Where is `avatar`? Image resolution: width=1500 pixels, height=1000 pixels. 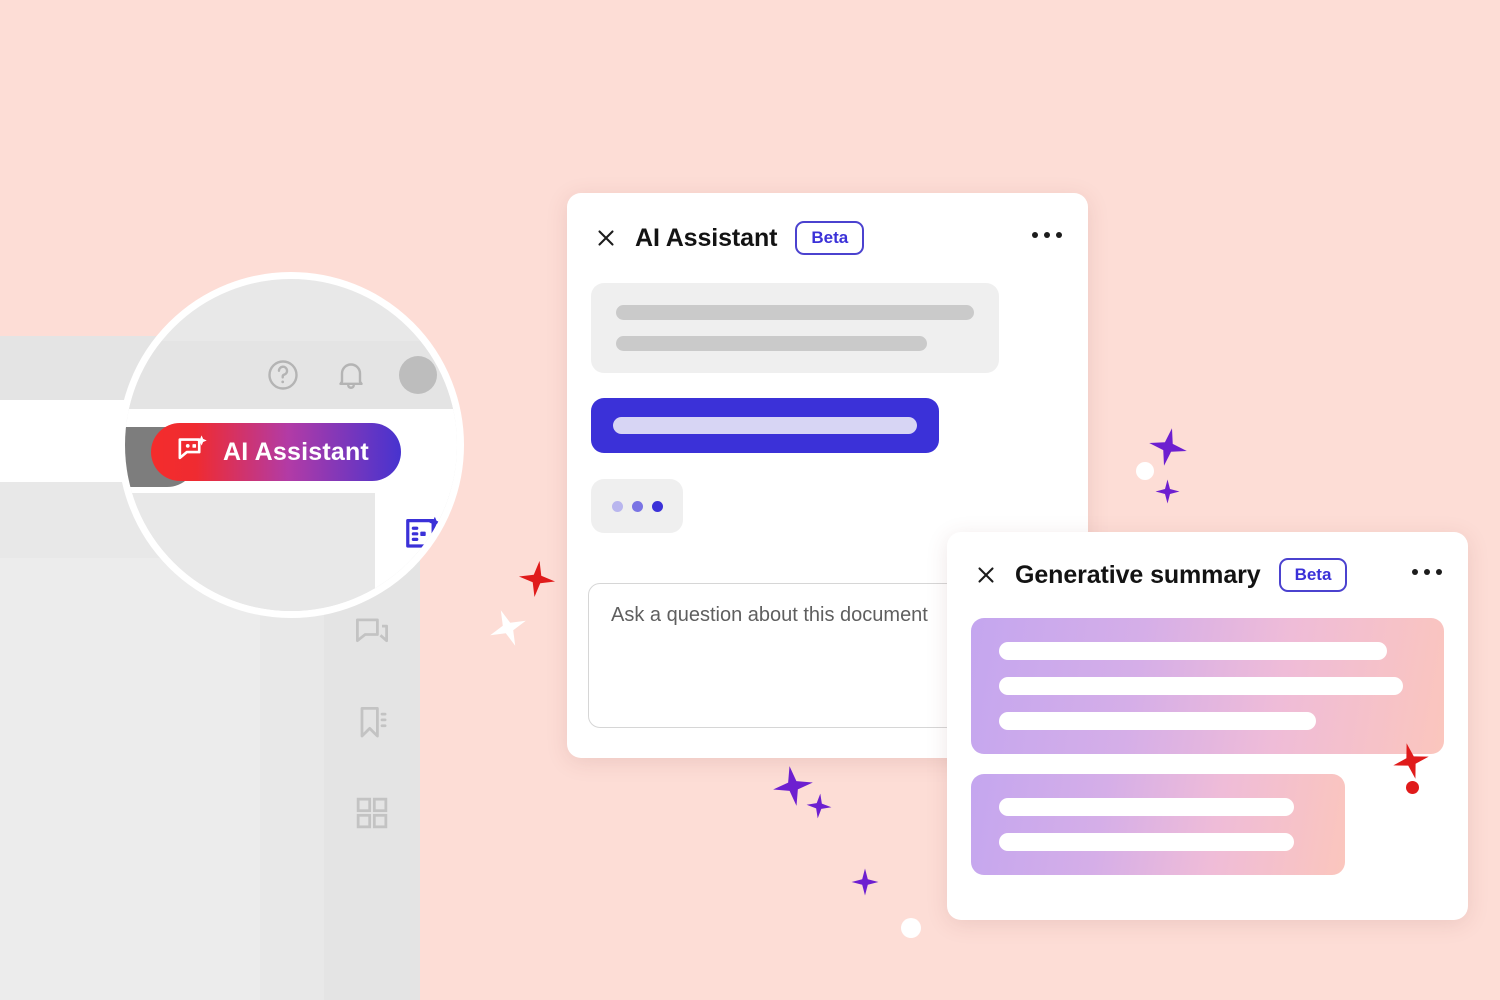 avatar is located at coordinates (418, 375).